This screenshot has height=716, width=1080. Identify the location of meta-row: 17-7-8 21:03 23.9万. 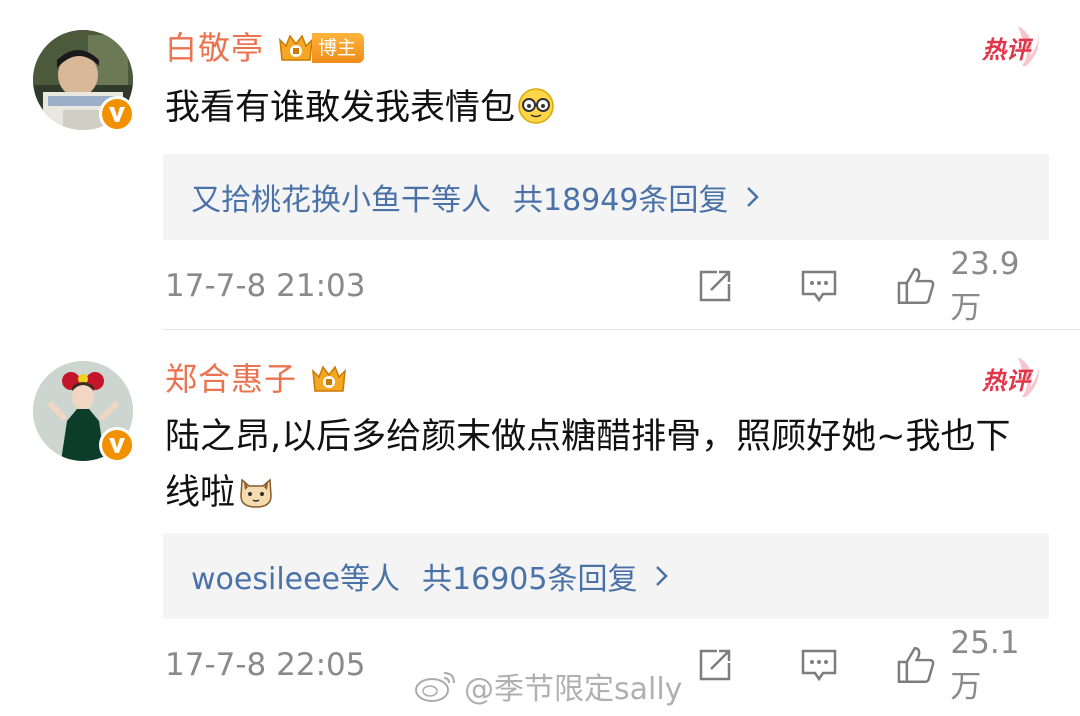
(606, 286).